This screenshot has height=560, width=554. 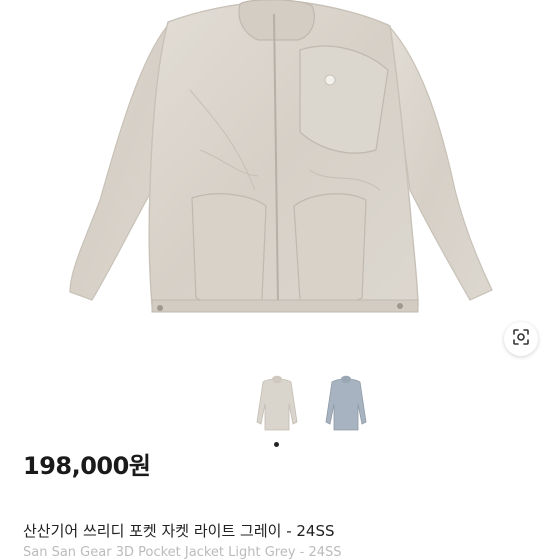 I want to click on thumbnail-strip, so click(x=277, y=408).